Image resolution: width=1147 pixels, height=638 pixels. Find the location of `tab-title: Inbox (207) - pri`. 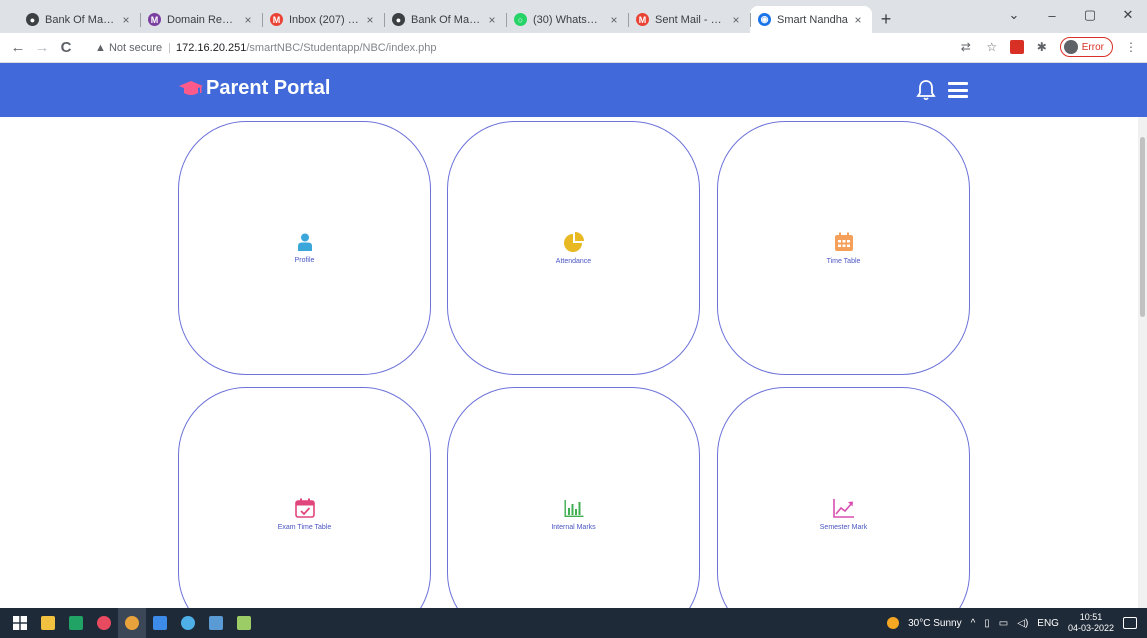

tab-title: Inbox (207) - pri is located at coordinates (324, 19).